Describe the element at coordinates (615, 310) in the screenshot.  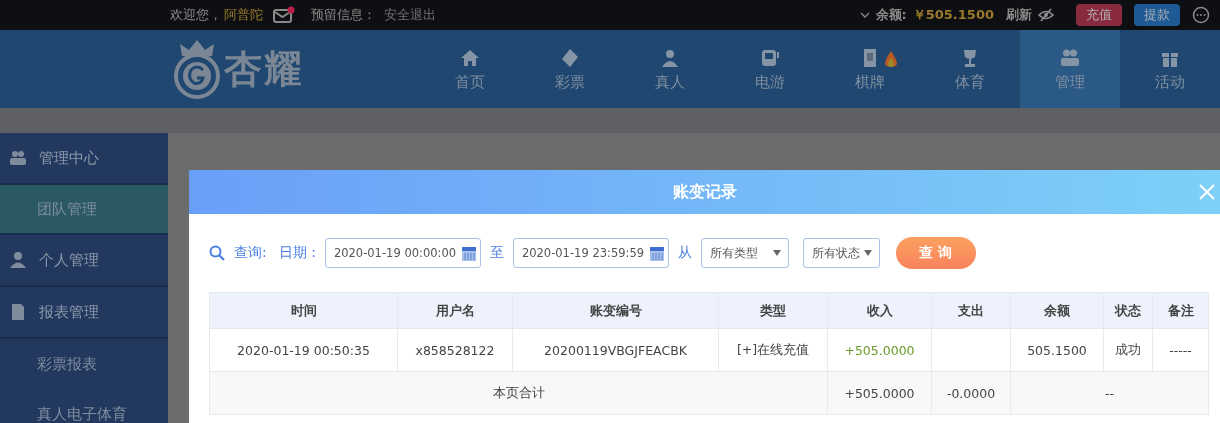
I see `column-header: 账变编号` at that location.